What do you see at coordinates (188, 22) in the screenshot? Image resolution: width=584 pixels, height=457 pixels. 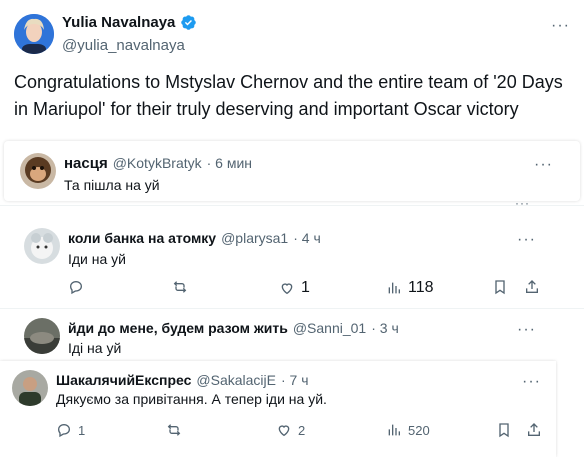 I see `verified-badge-icon` at bounding box center [188, 22].